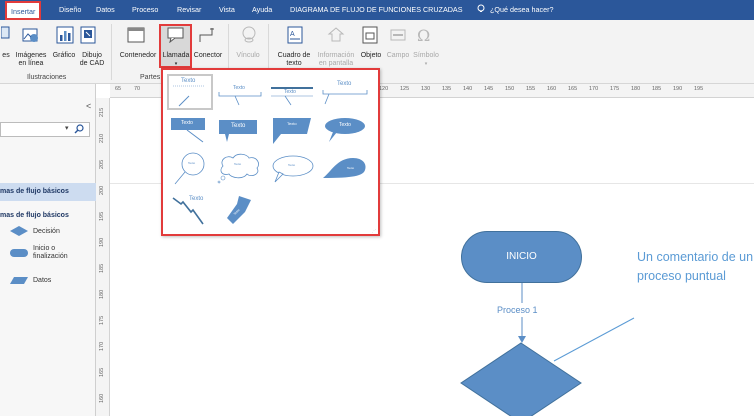 This screenshot has height=416, width=754. What do you see at coordinates (345, 168) in the screenshot?
I see `callout-style-12: Texto` at bounding box center [345, 168].